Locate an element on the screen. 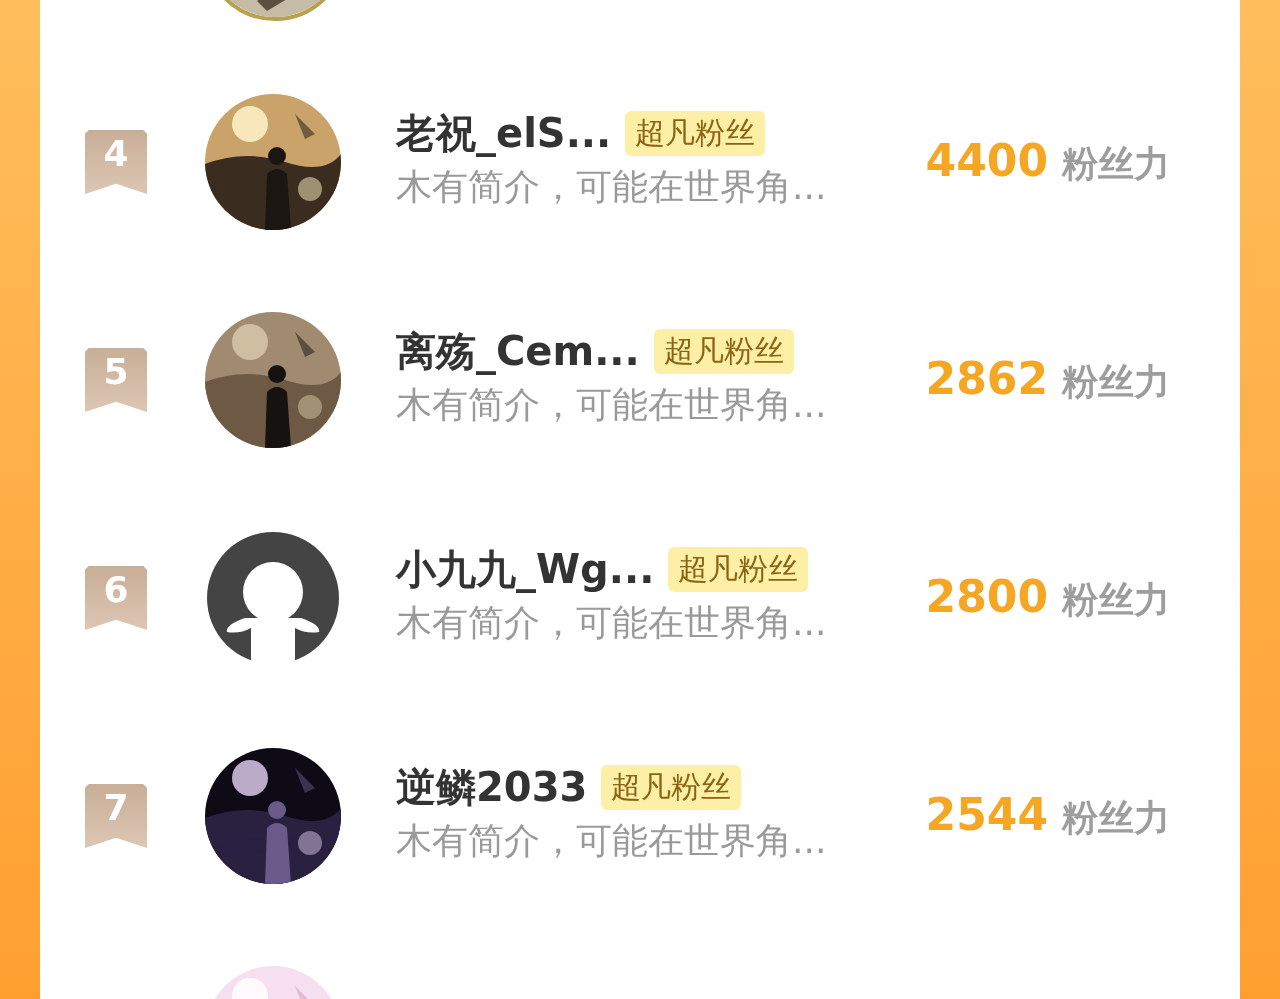  avatar-icon is located at coordinates (273, 598).